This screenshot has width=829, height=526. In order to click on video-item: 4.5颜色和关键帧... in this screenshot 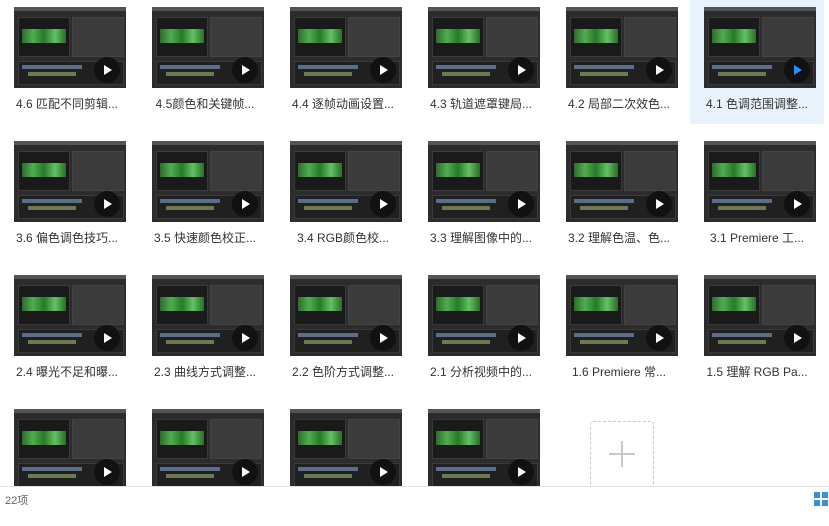, I will do `click(205, 62)`.